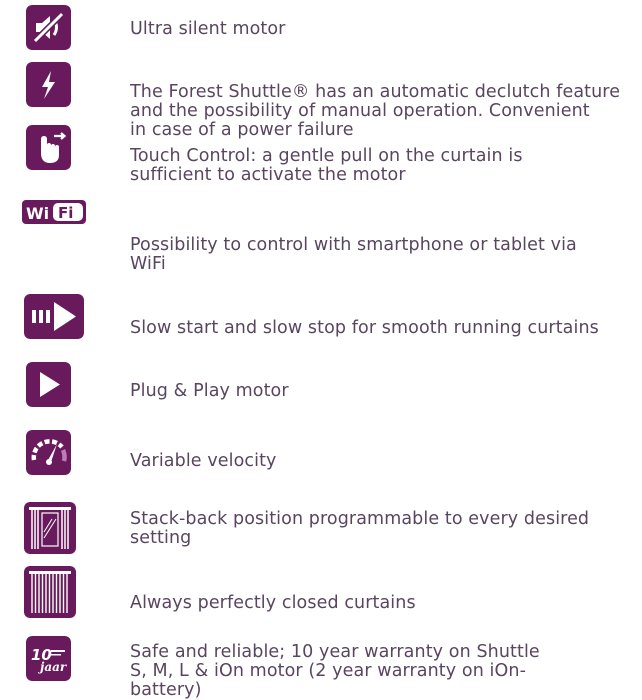 This screenshot has height=700, width=642. I want to click on svg-text: Fi, so click(65, 213).